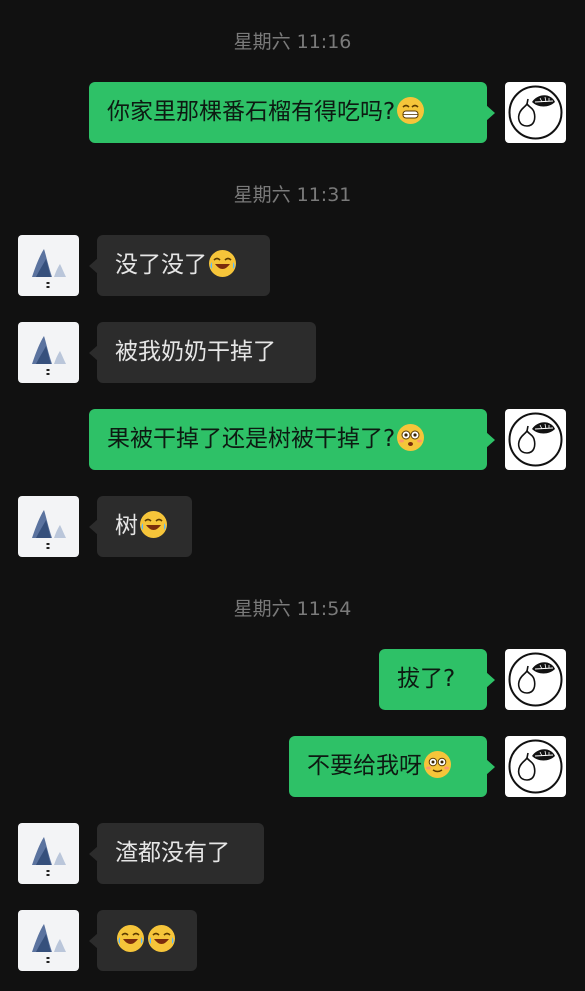 The image size is (585, 991). I want to click on message-text: 渣都没有了, so click(172, 853).